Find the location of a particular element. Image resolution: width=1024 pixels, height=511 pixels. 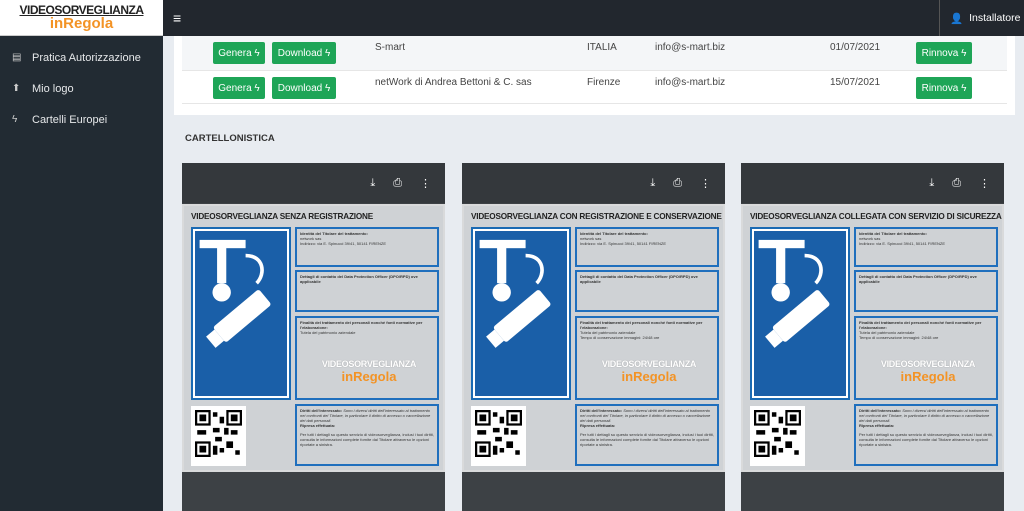

user-menu: 👤 Installatore is located at coordinates (981, 18).